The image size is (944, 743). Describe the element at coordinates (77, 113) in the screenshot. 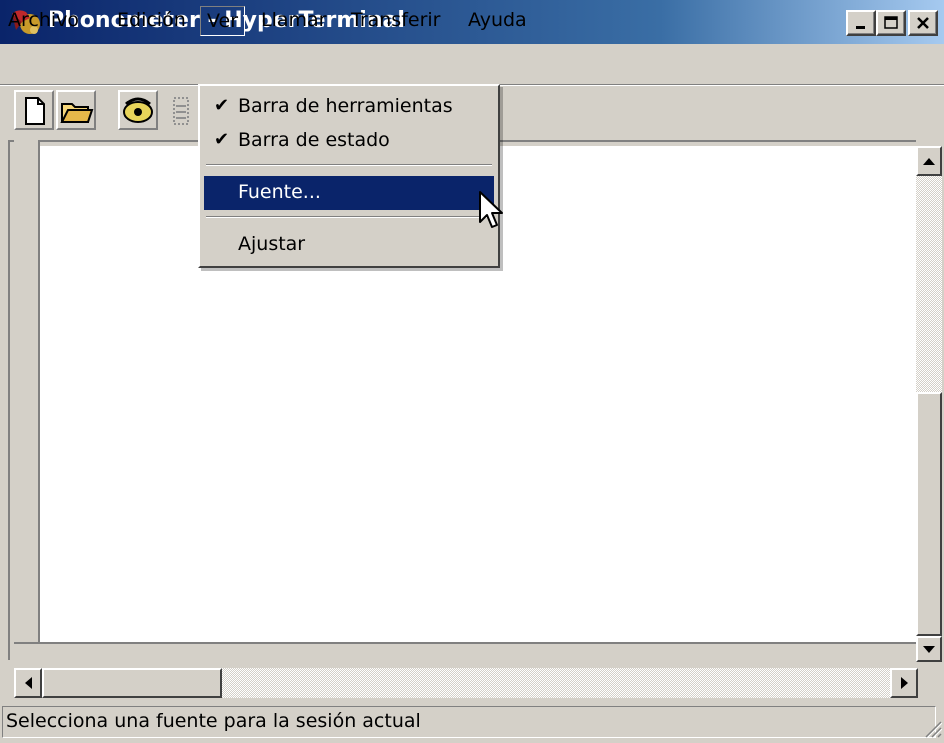

I see `open-folder-icon` at that location.